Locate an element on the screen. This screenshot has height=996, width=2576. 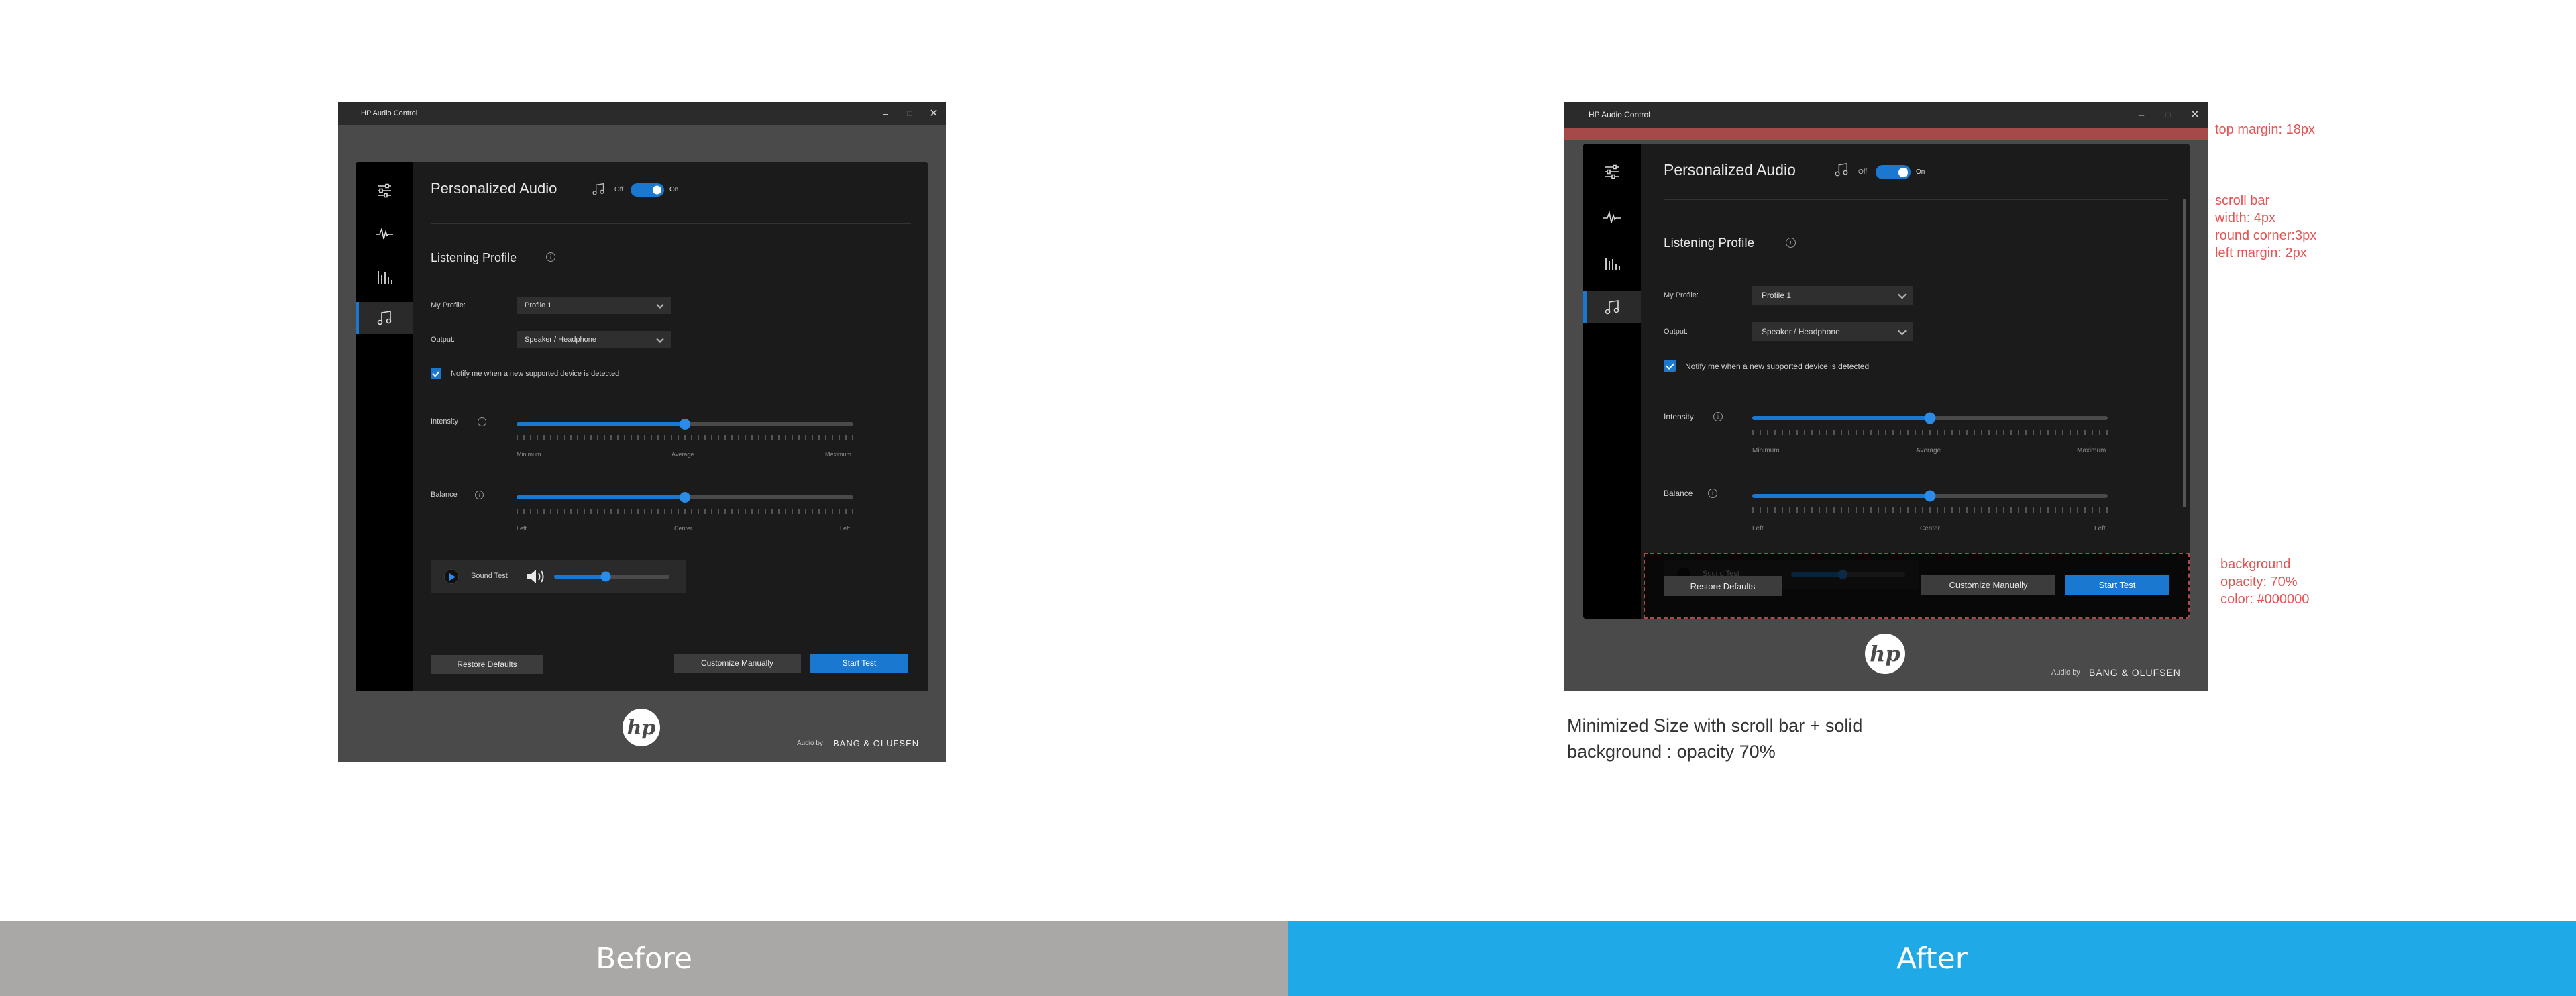
play-button is located at coordinates (451, 577).